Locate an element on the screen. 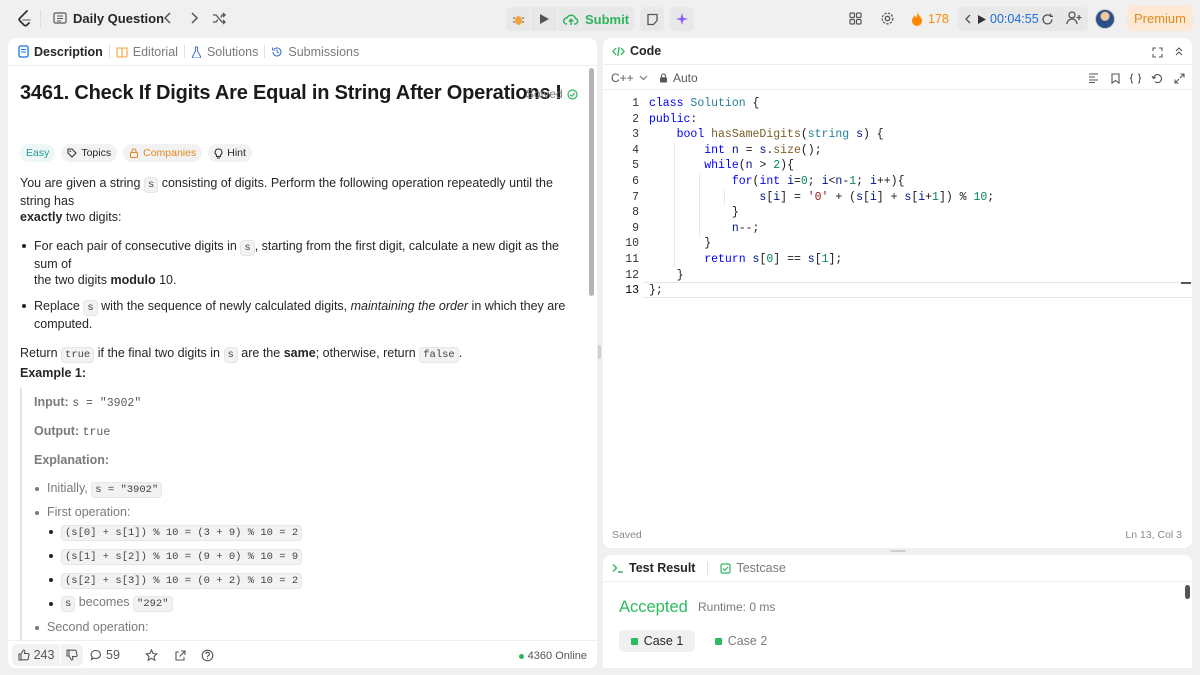 Image resolution: width=1200 pixels, height=675 pixels. bold-text: modulo is located at coordinates (133, 280).